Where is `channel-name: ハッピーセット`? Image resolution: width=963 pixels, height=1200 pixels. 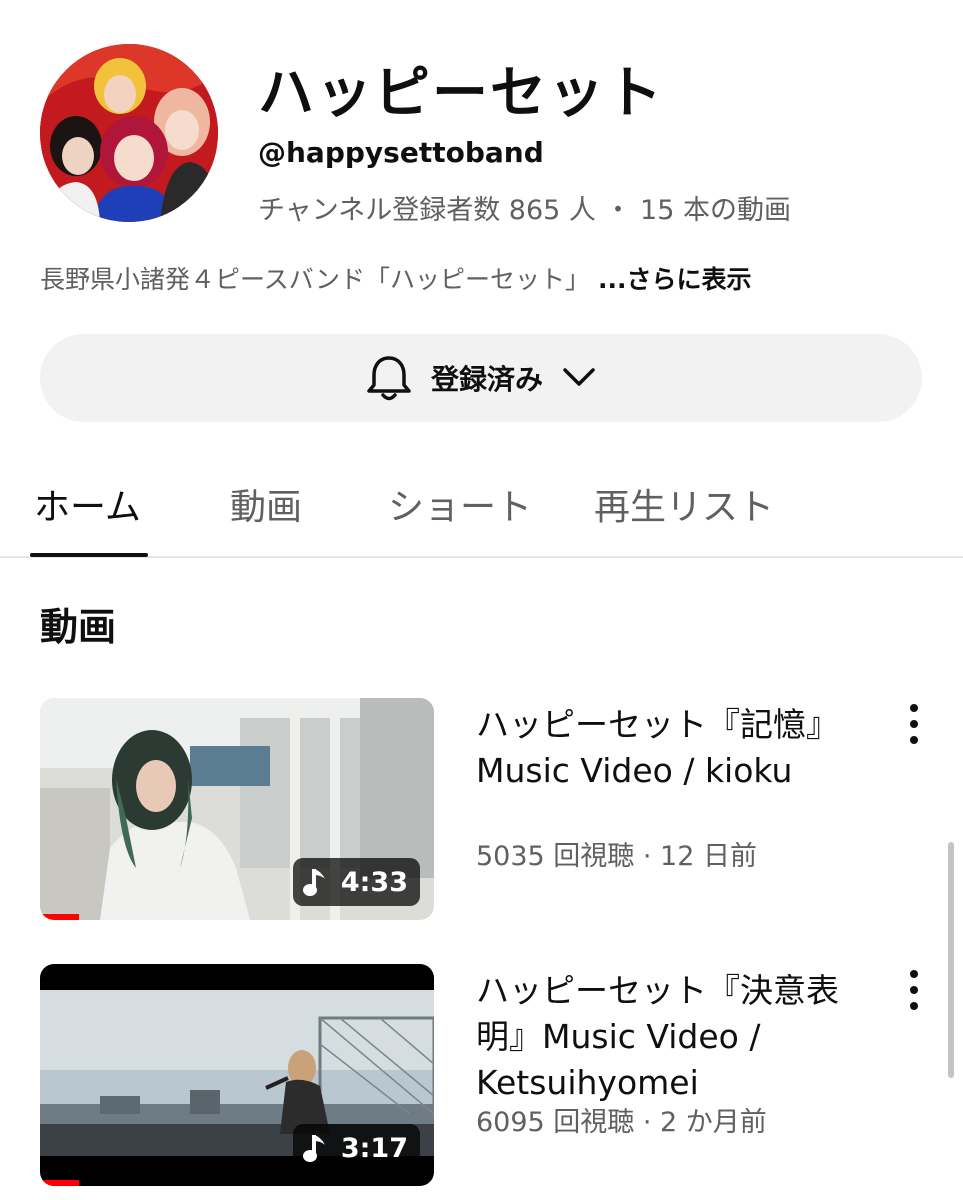
channel-name: ハッピーセット is located at coordinates (461, 93).